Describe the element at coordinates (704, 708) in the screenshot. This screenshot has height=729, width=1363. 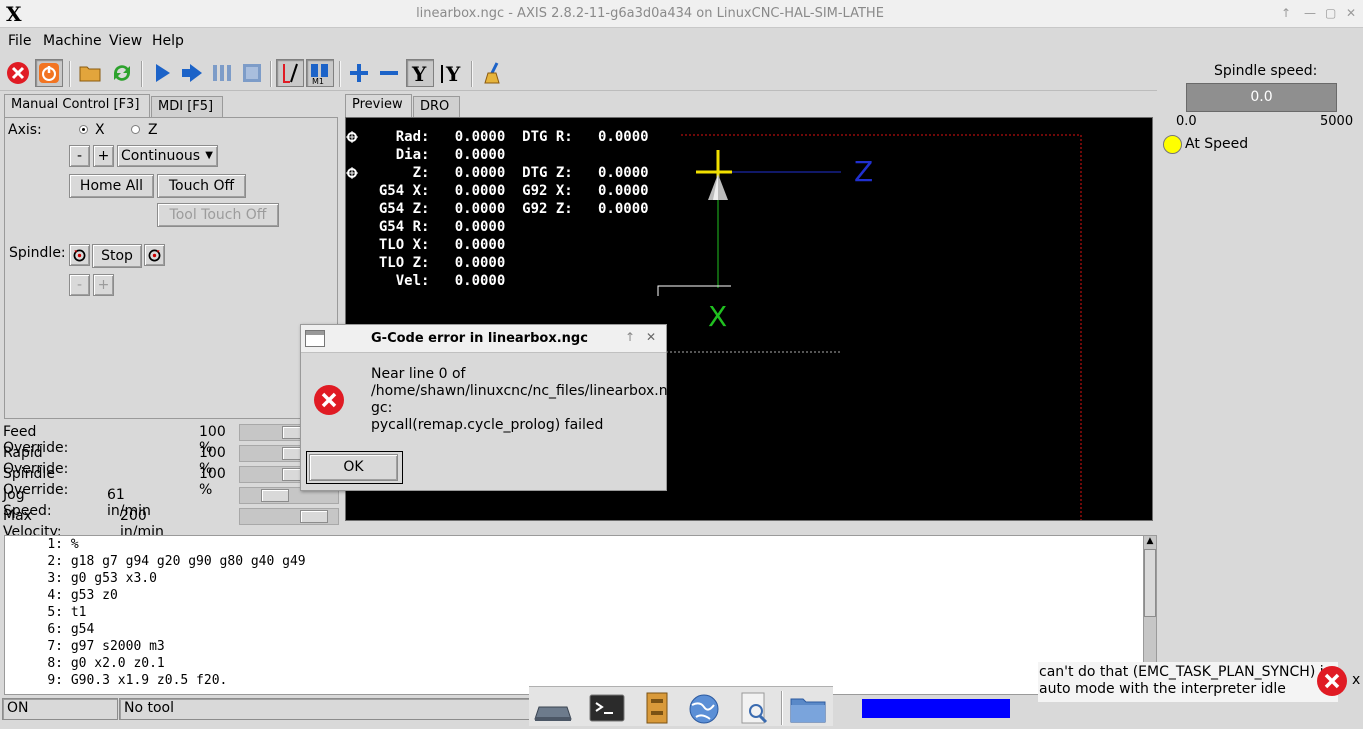
I see `taskbar-app-browser` at that location.